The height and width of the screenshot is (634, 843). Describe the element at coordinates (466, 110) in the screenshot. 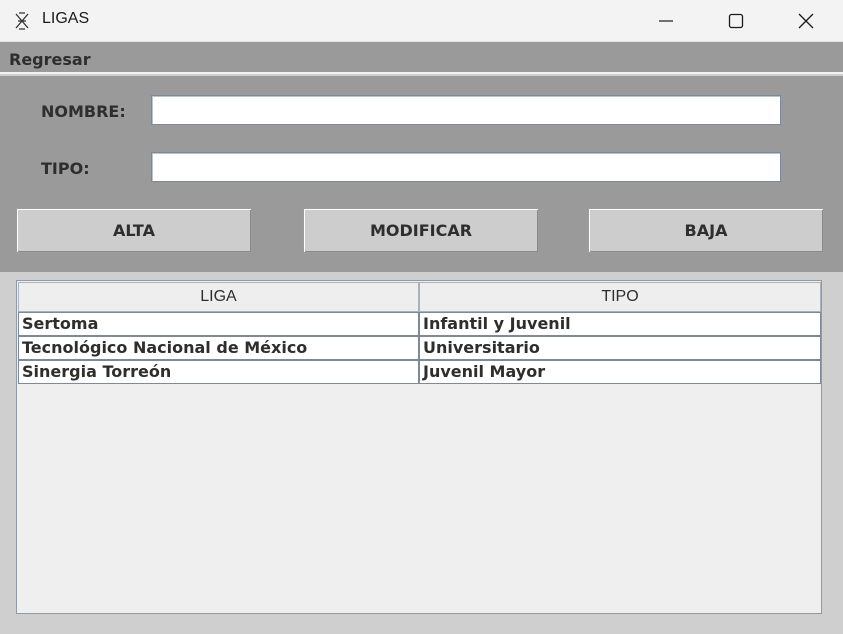

I see `nombre-input` at that location.